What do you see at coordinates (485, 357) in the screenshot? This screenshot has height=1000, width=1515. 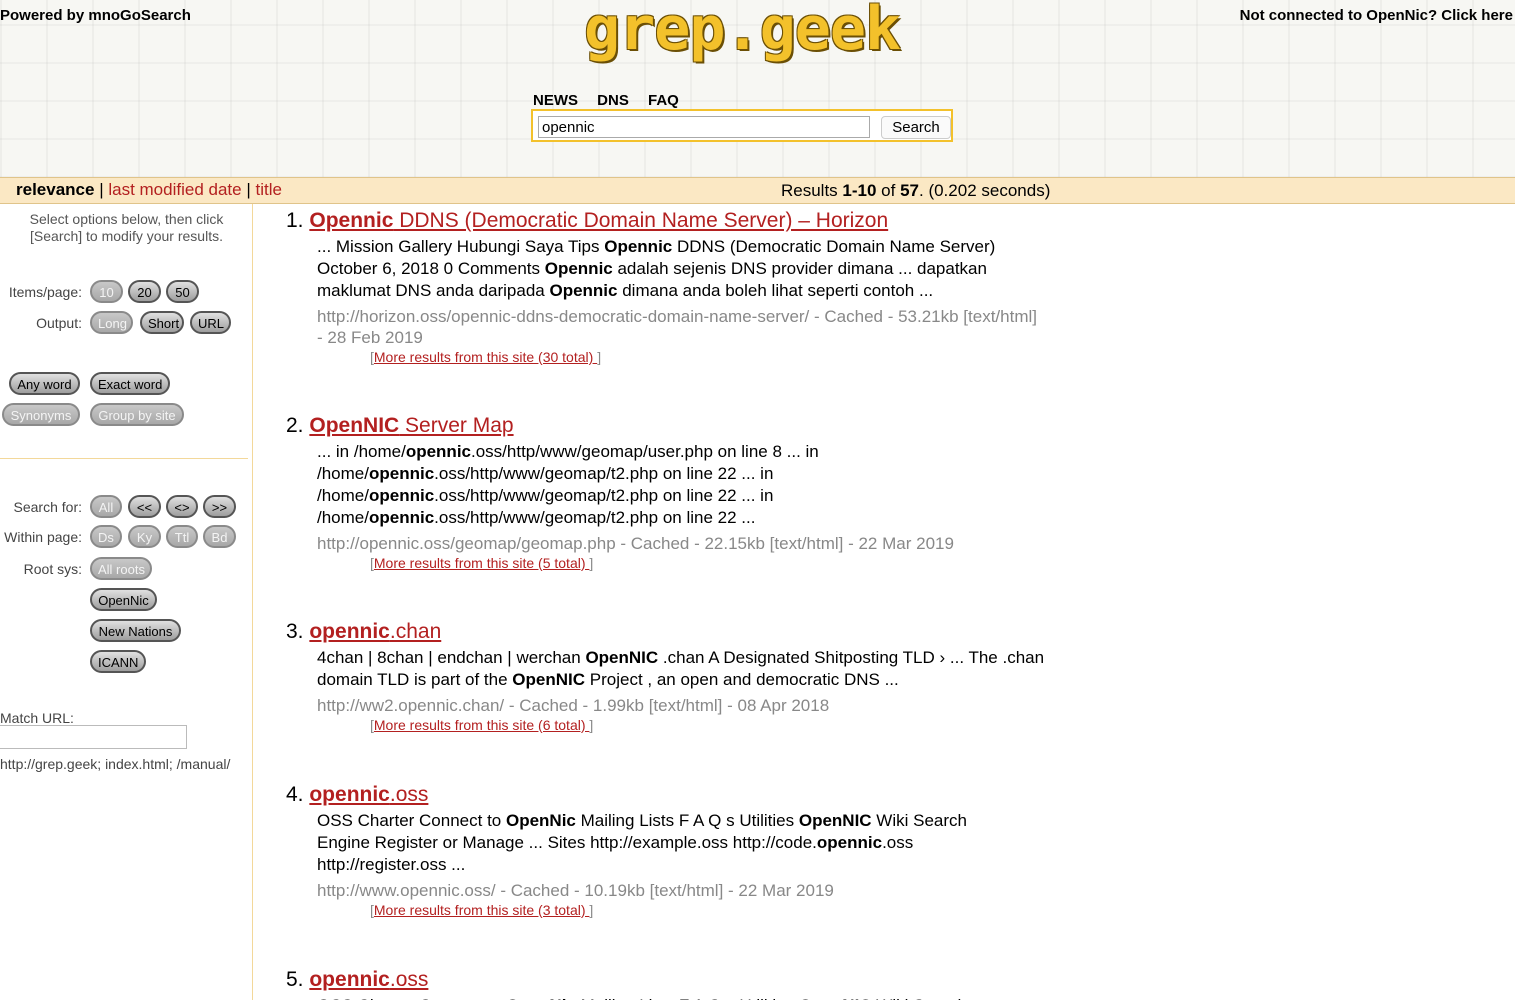 I see `more-results-link: More results from this site (30 total)` at bounding box center [485, 357].